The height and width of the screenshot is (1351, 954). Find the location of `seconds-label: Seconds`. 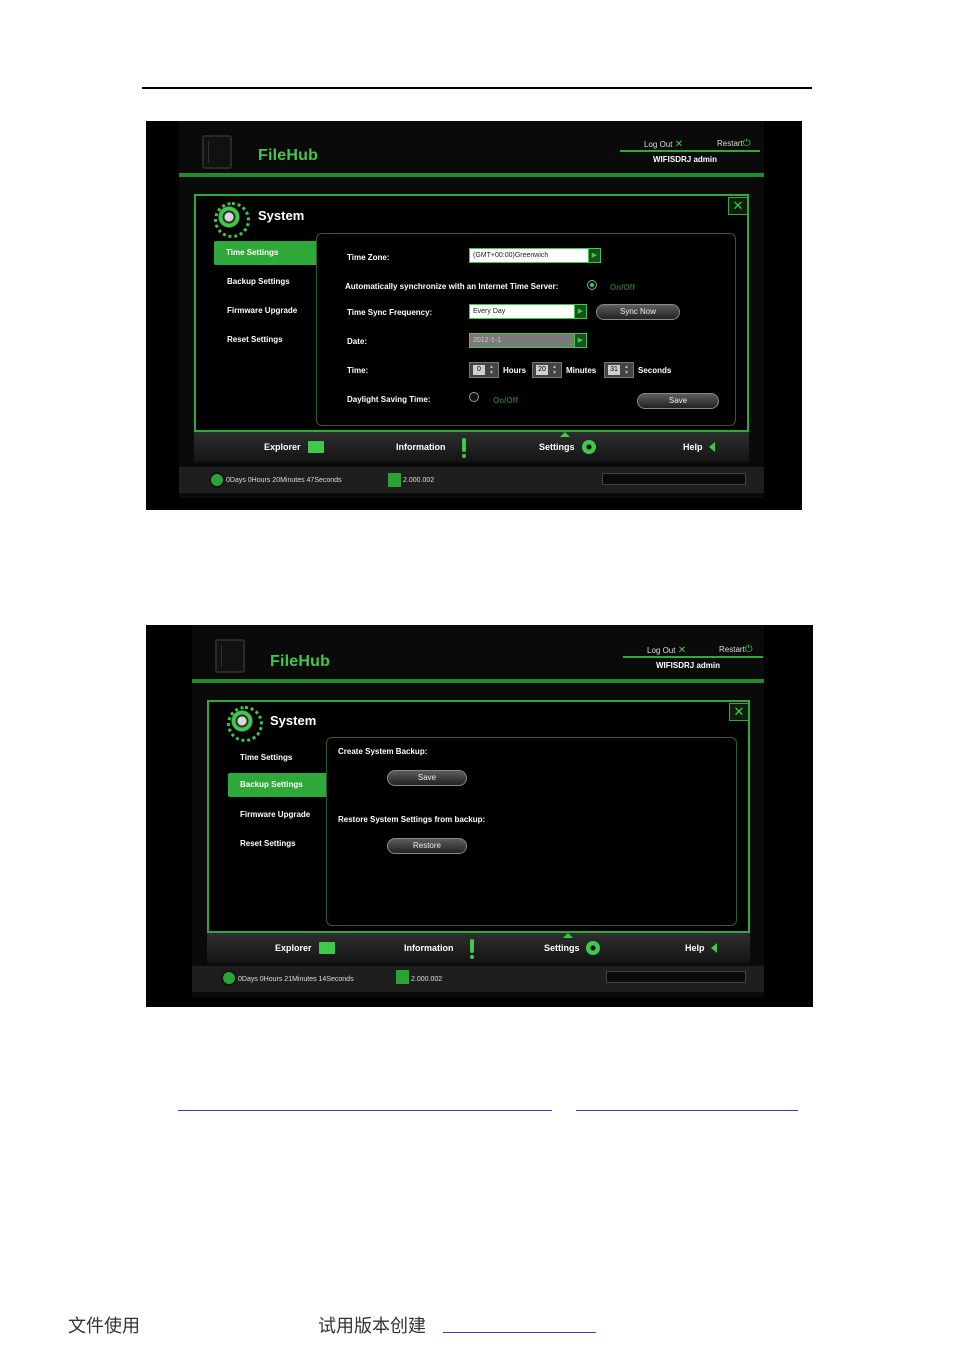

seconds-label: Seconds is located at coordinates (655, 370).